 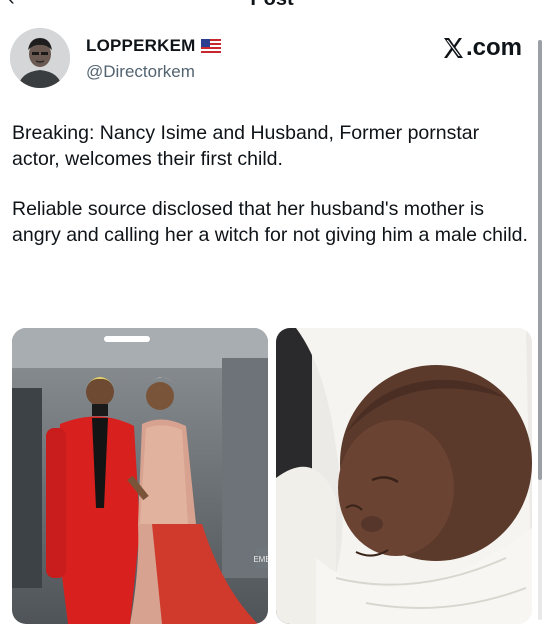 I want to click on x-logo-icon, so click(x=453, y=48).